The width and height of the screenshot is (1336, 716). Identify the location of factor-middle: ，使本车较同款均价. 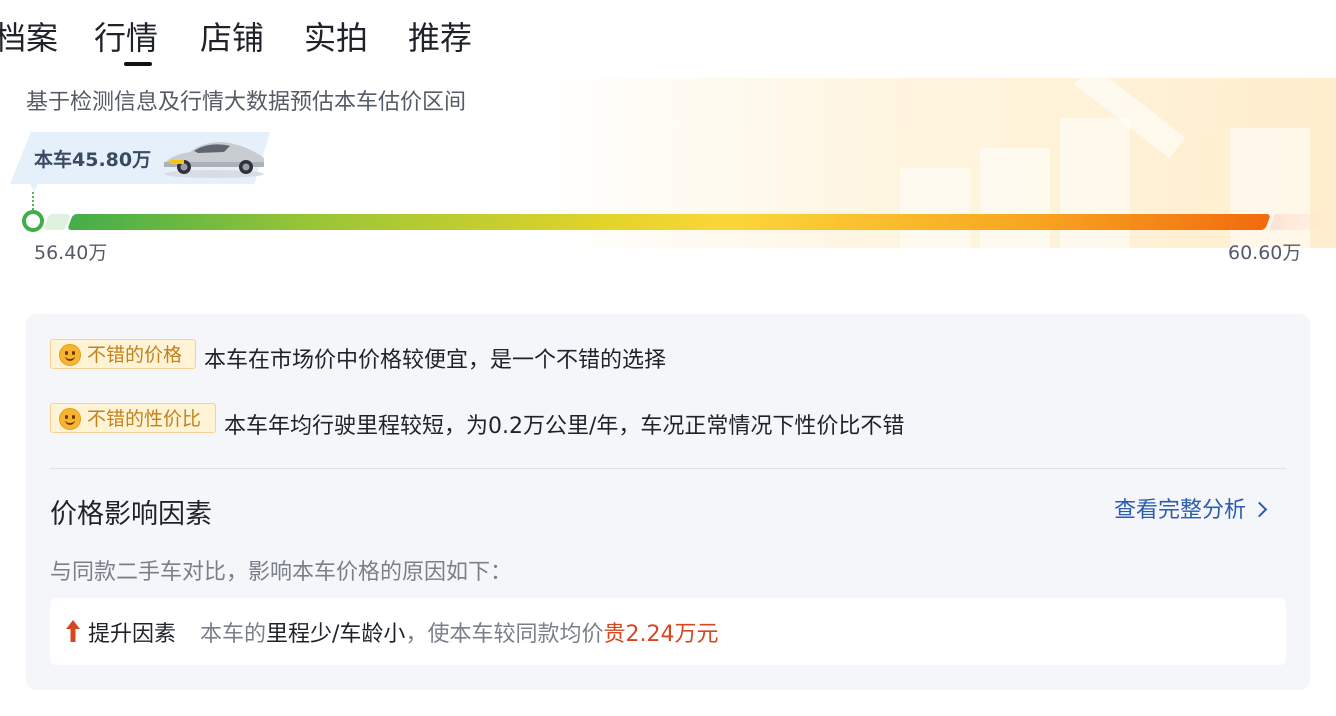
(504, 634).